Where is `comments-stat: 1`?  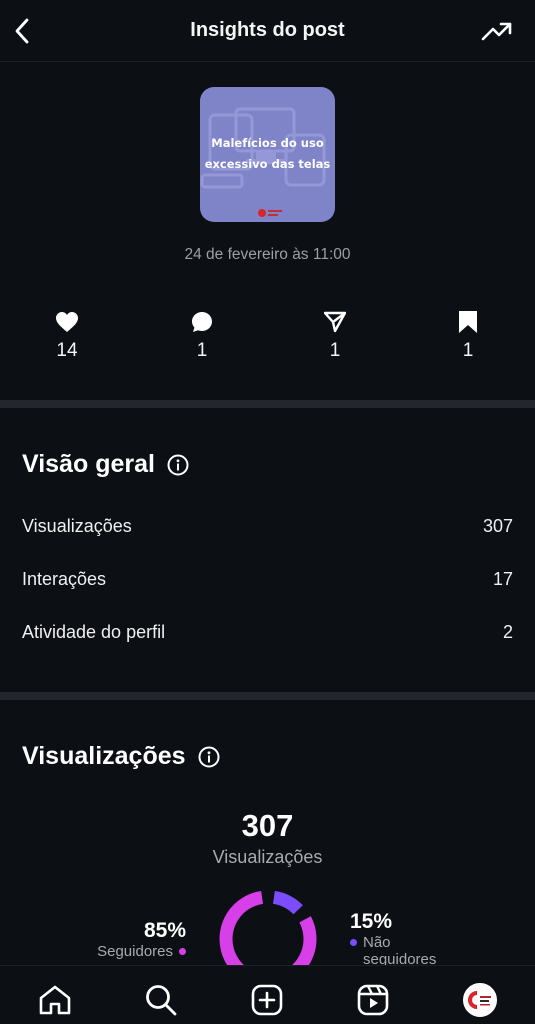
comments-stat: 1 is located at coordinates (202, 336).